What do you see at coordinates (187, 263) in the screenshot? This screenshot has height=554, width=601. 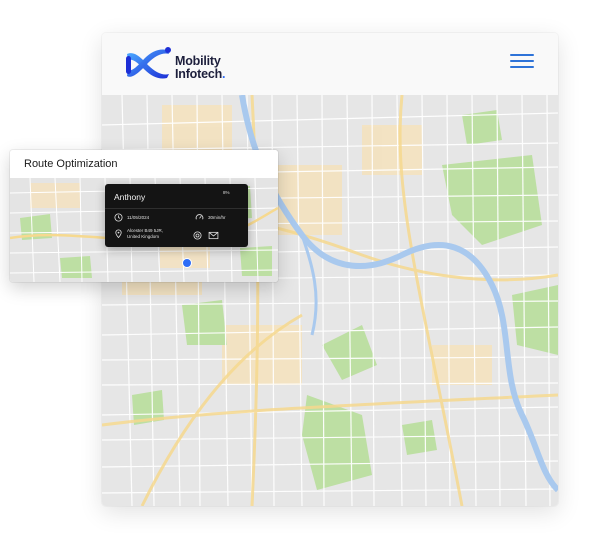 I see `vehicle-location-marker` at bounding box center [187, 263].